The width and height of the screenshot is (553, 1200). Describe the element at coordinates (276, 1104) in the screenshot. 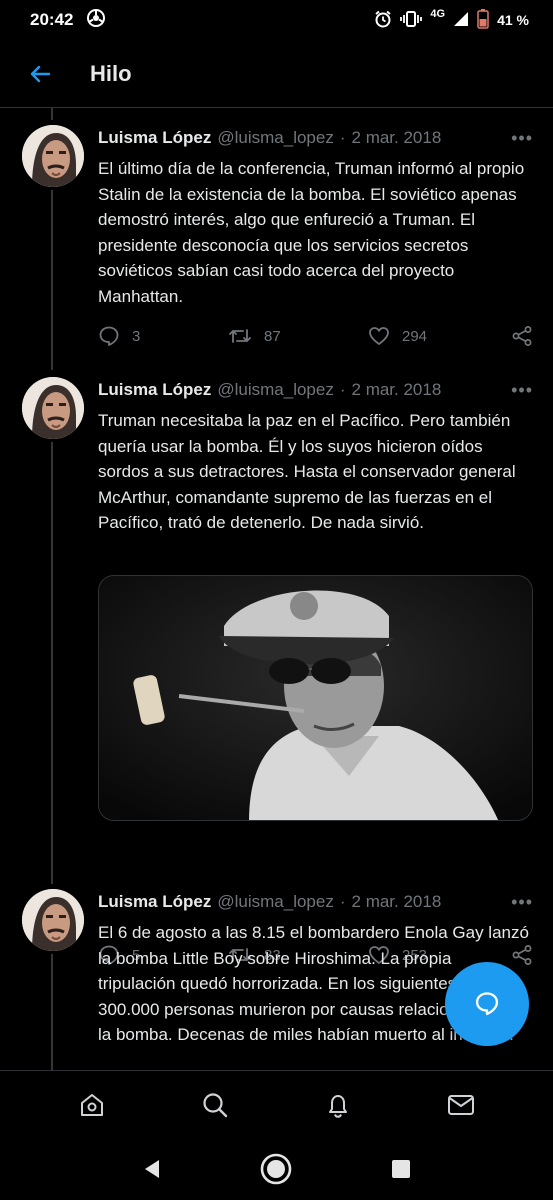

I see `bottom-navigation` at that location.